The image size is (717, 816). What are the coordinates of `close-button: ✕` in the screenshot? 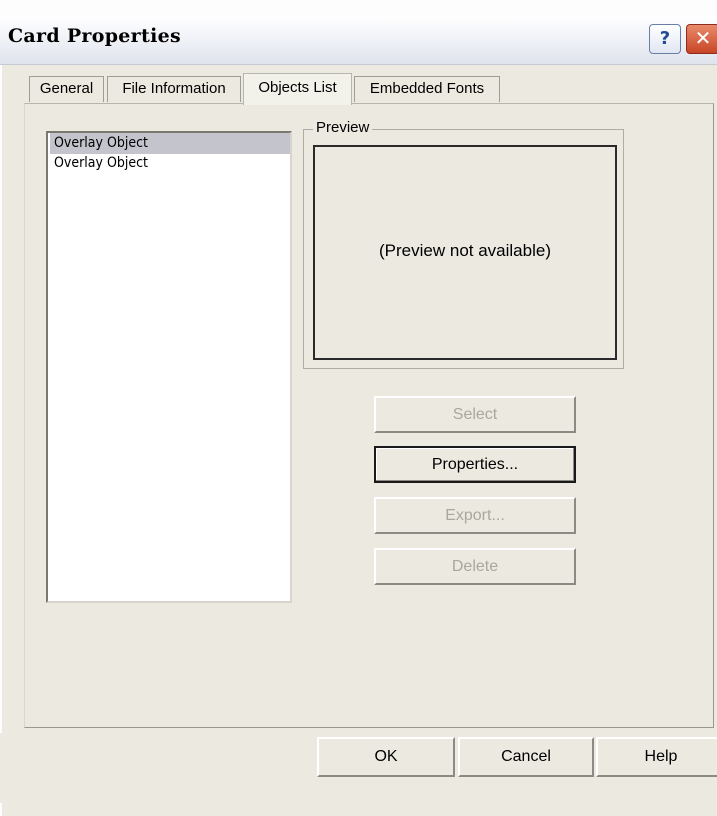 It's located at (701, 39).